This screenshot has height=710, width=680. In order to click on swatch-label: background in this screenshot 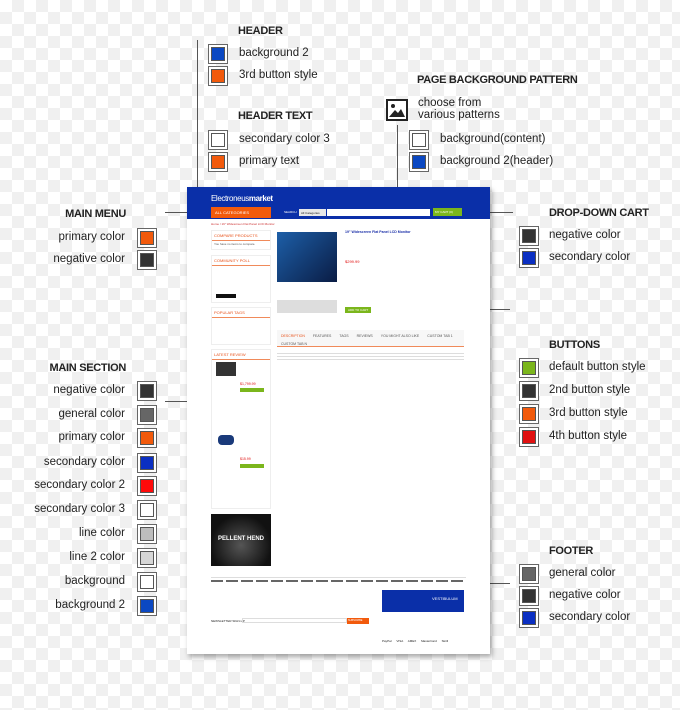, I will do `click(94, 581)`.